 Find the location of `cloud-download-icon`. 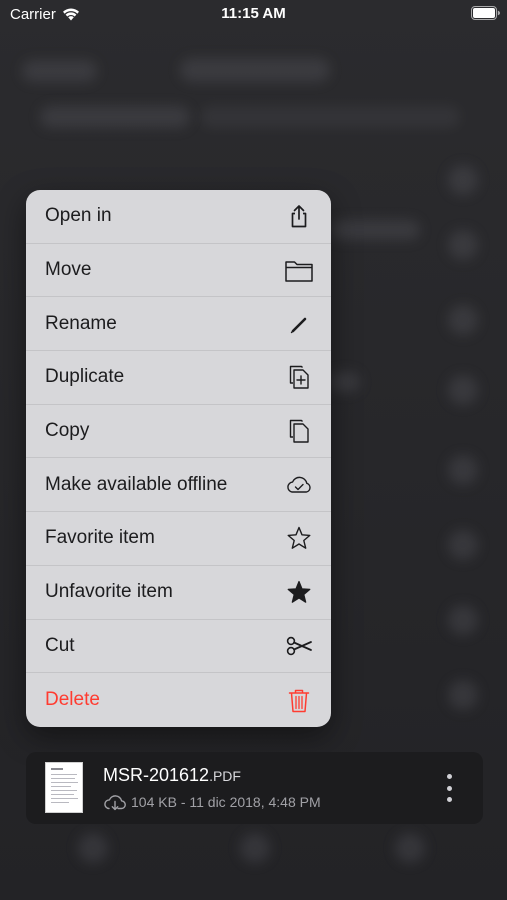

cloud-download-icon is located at coordinates (115, 802).